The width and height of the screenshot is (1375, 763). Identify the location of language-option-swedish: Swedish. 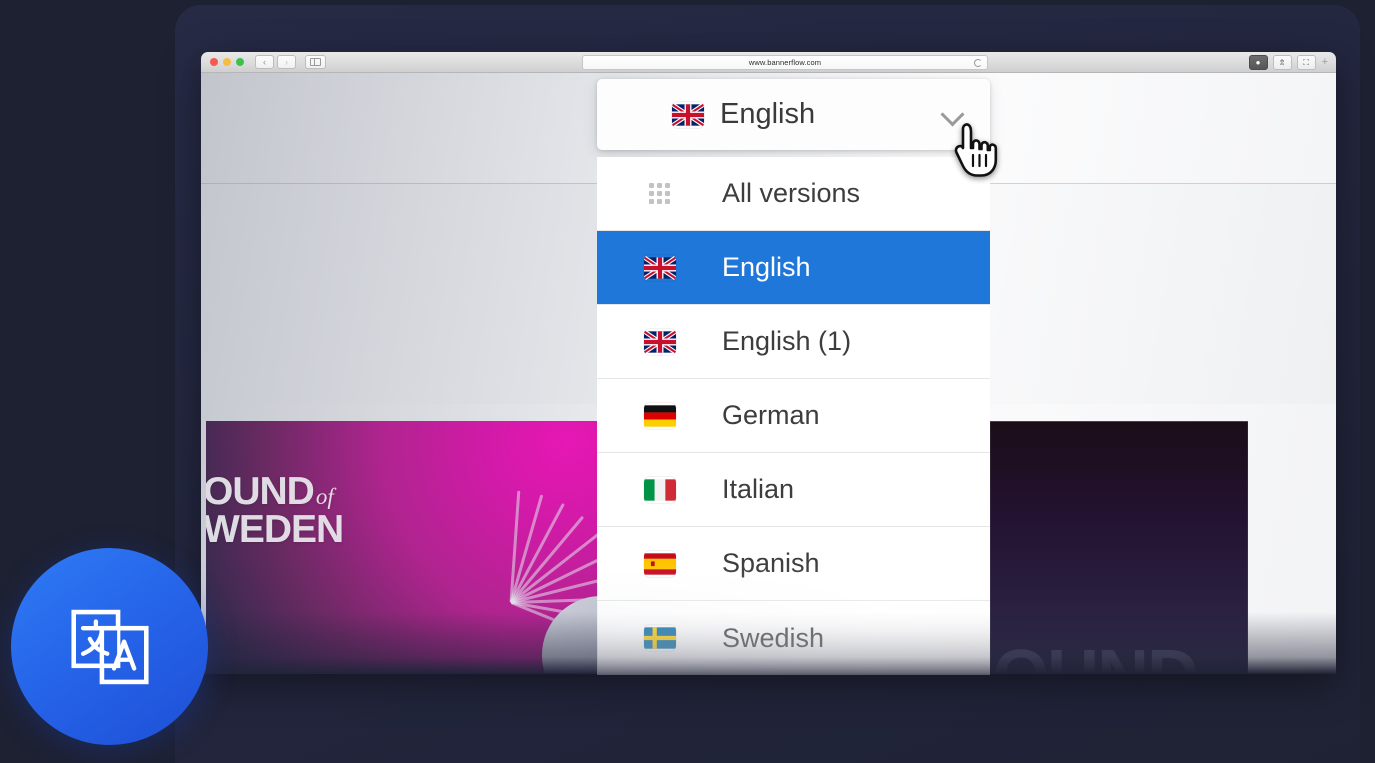
(793, 638).